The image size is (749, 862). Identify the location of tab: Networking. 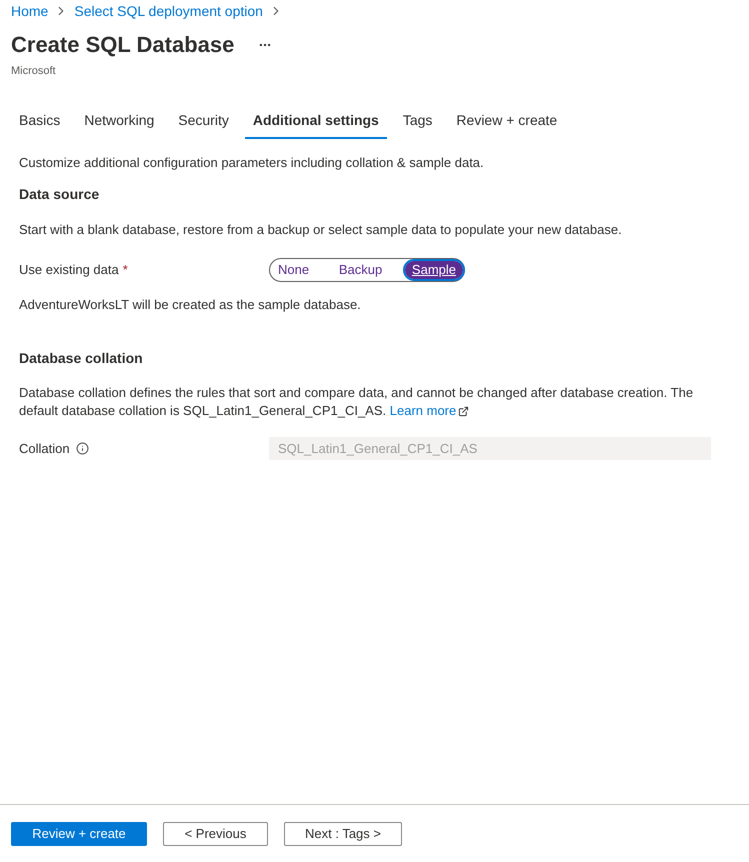
(119, 124).